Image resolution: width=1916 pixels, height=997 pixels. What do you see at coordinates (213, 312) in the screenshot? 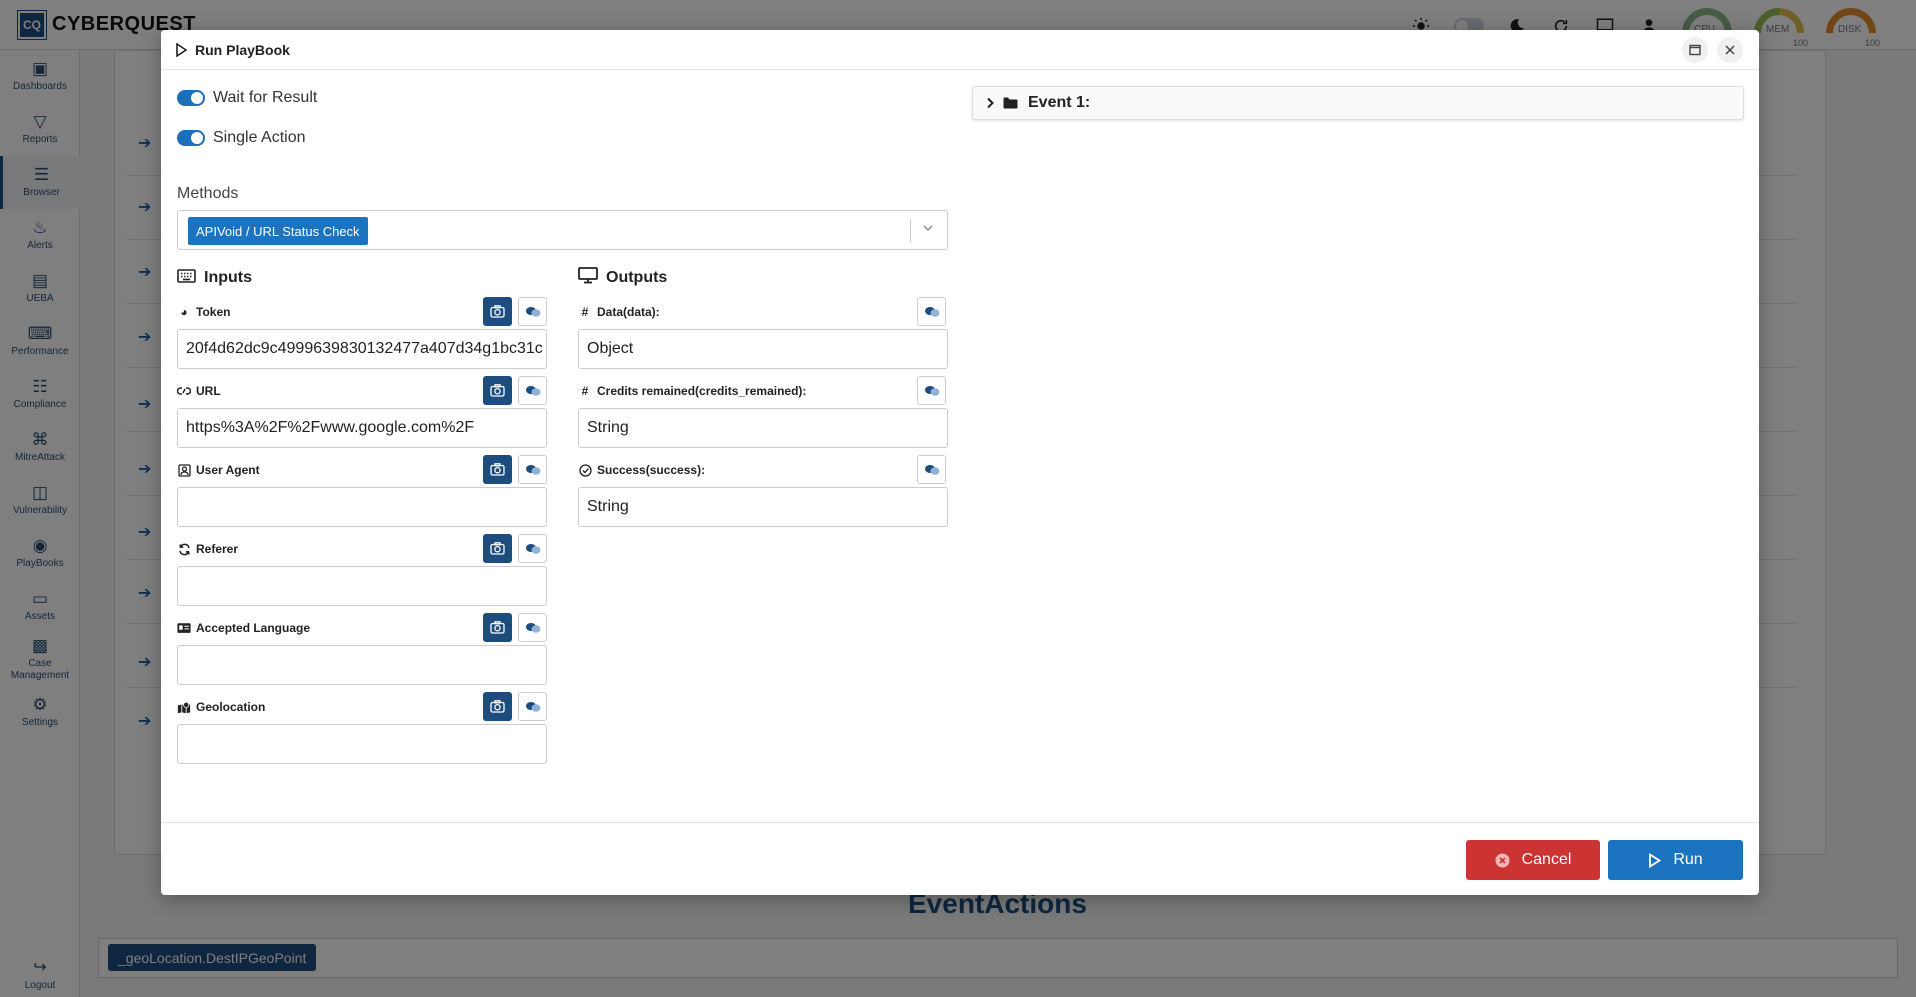
I see `token-label-text: Token` at bounding box center [213, 312].